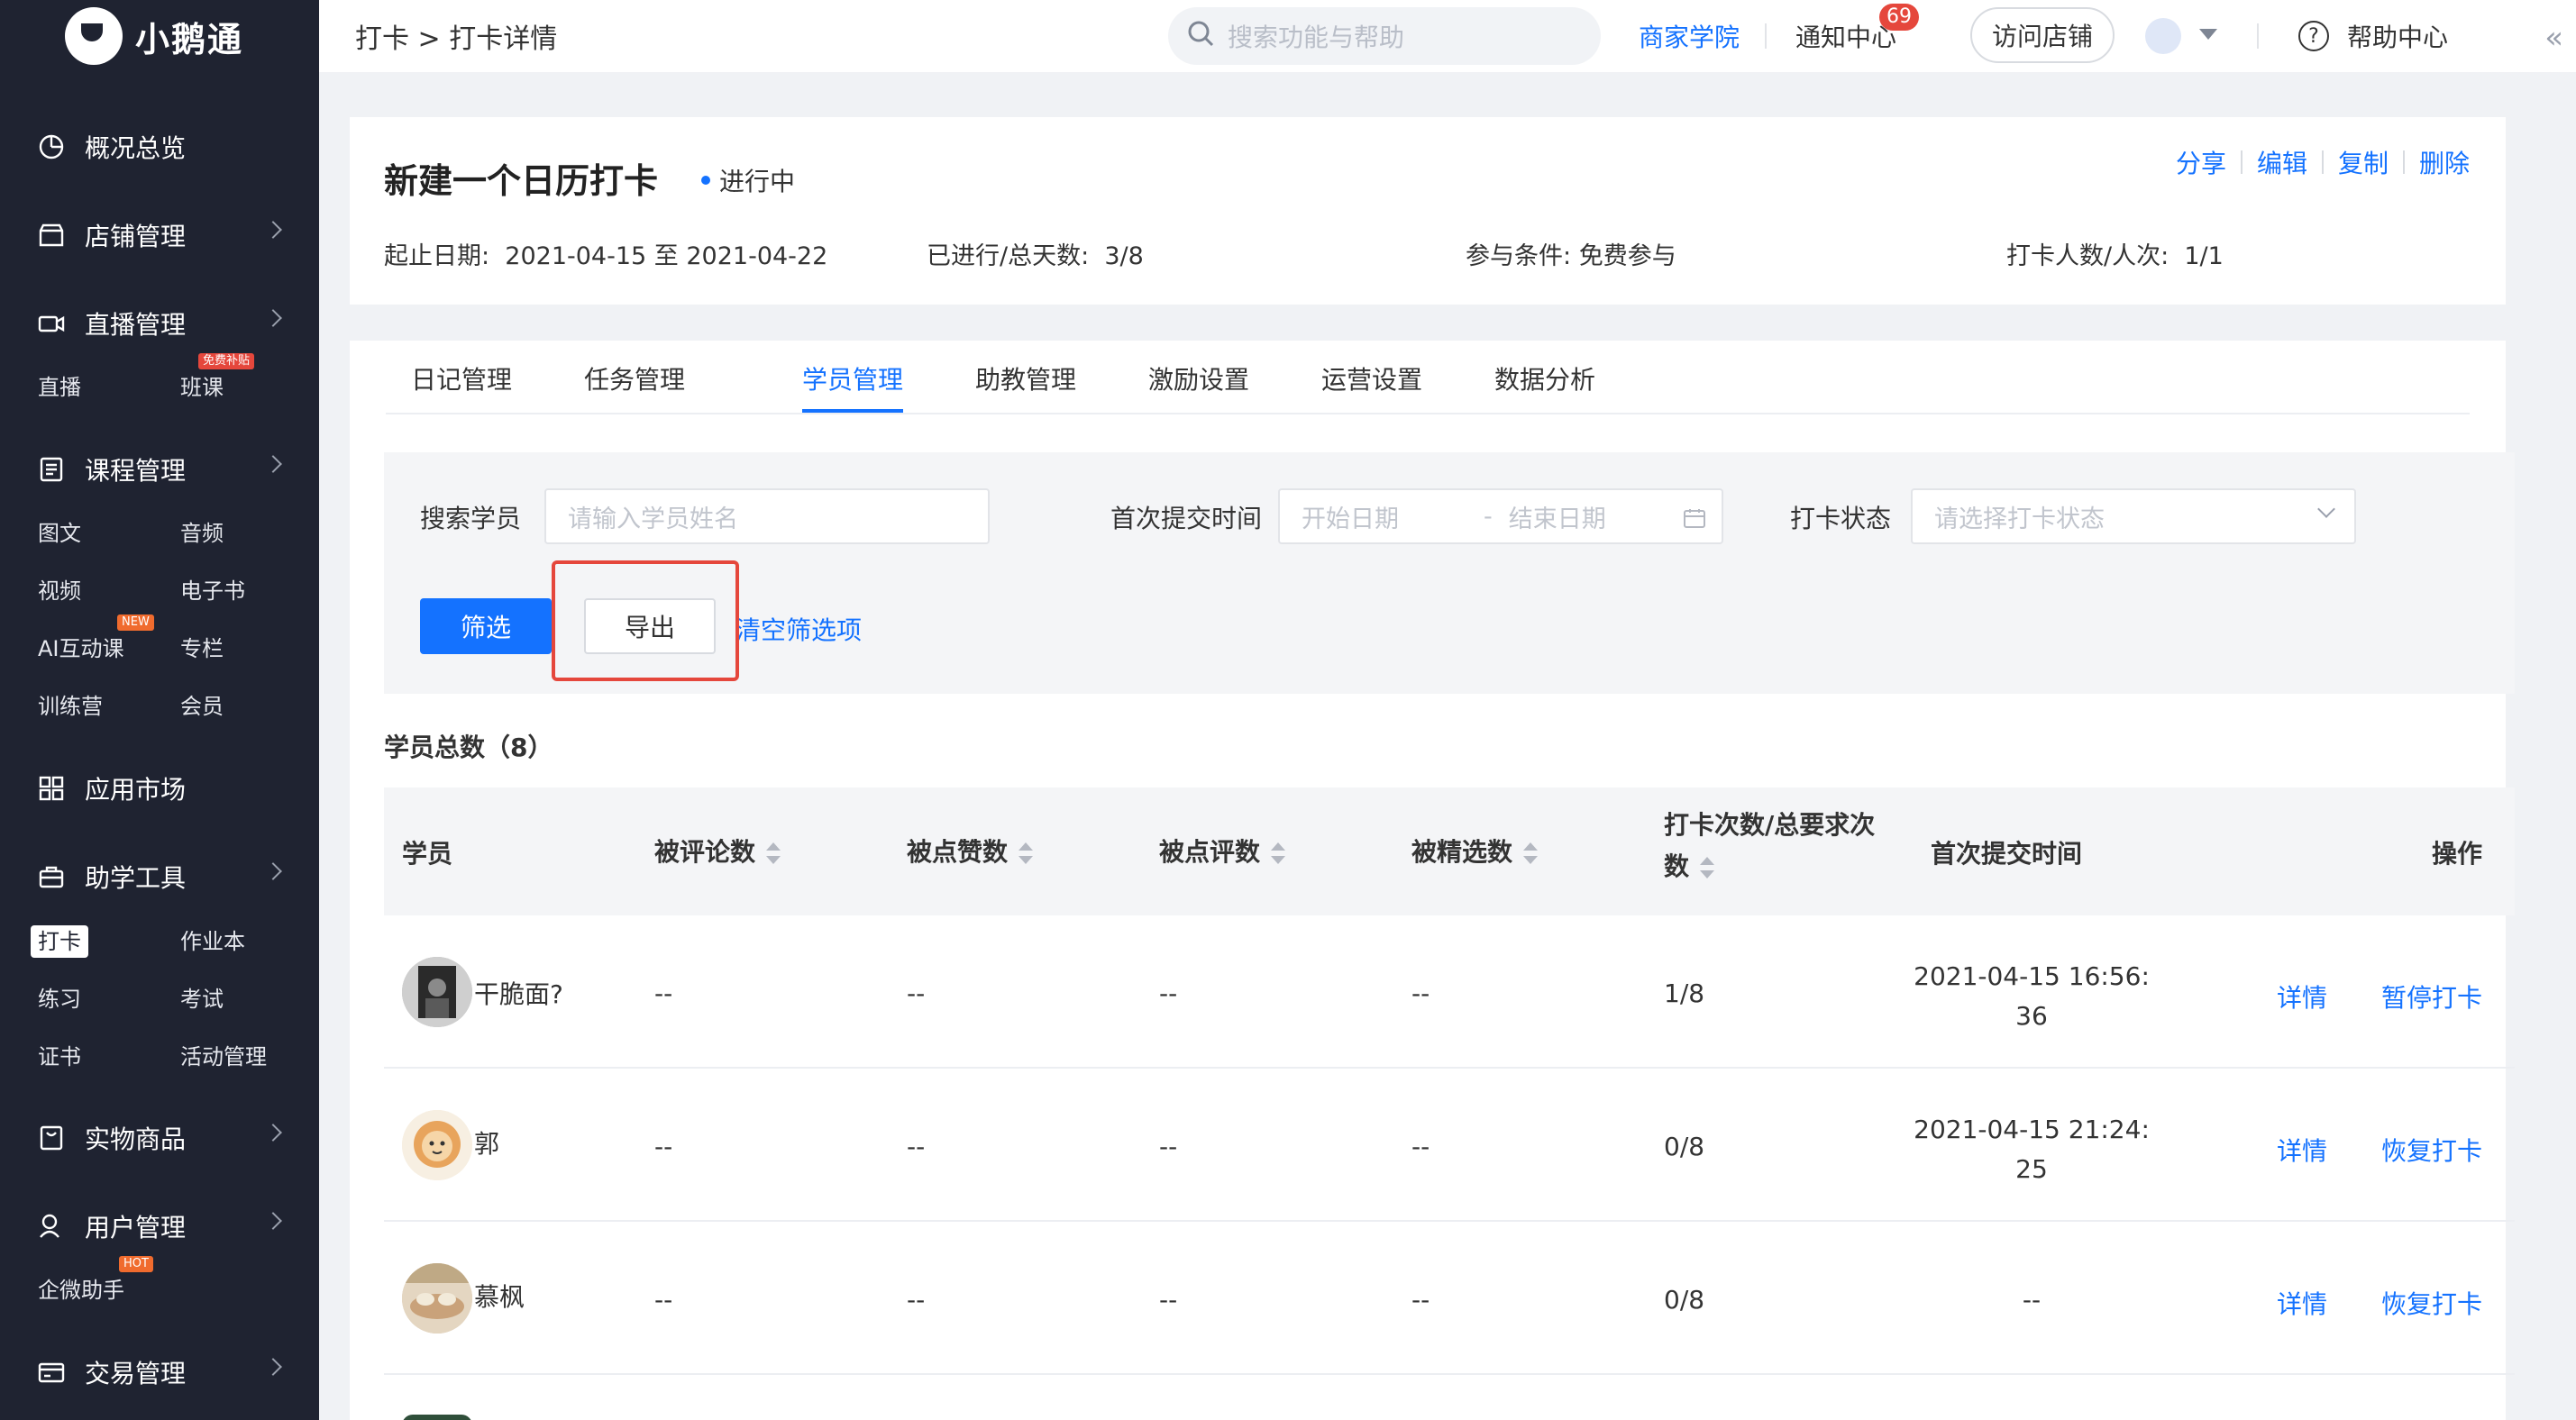  Describe the element at coordinates (799, 629) in the screenshot. I see `clear-filters-link: 清空筛选项` at that location.